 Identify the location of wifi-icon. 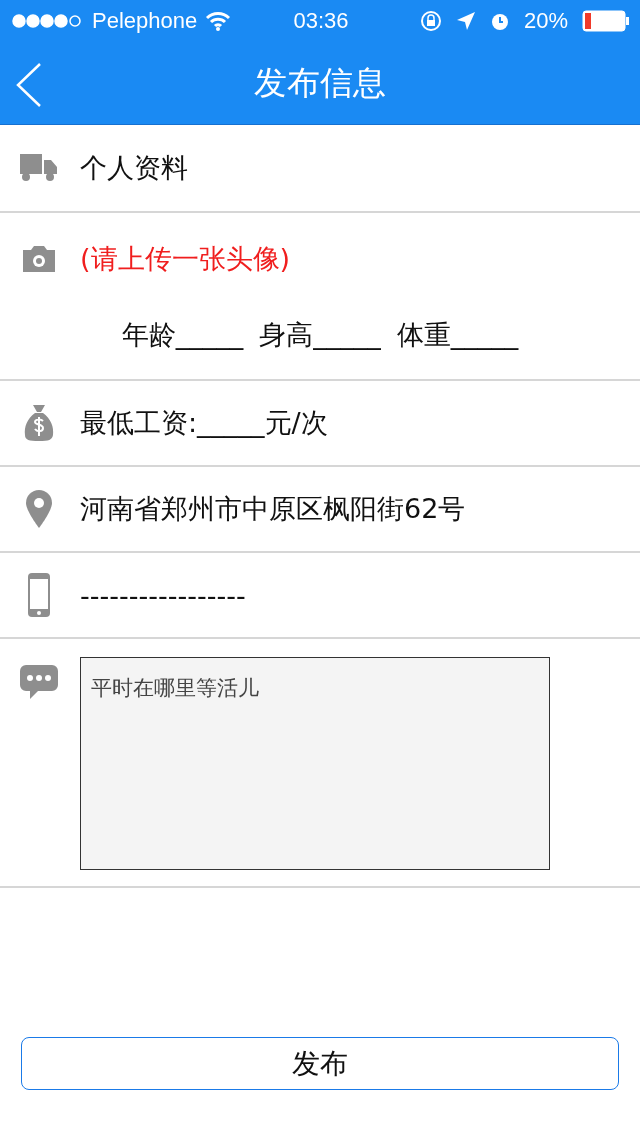
(218, 21).